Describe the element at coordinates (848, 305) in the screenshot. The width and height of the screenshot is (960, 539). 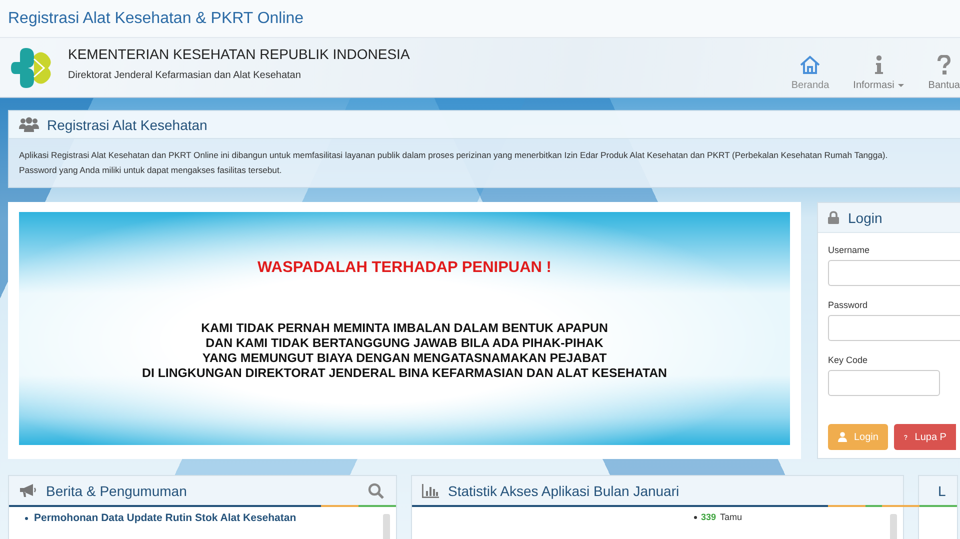
I see `field-label: Password` at that location.